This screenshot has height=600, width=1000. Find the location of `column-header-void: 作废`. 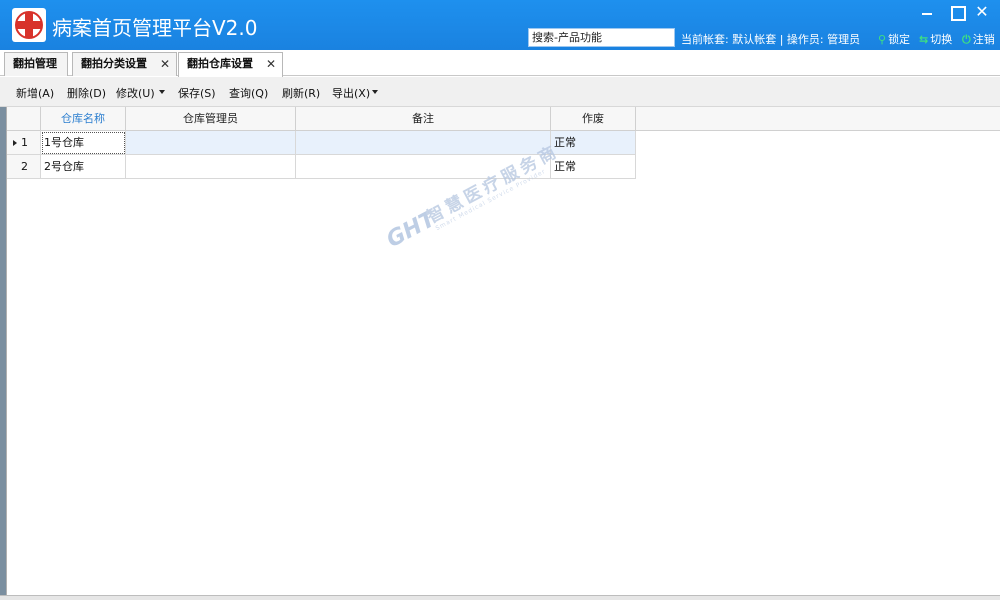

column-header-void: 作废 is located at coordinates (593, 119).